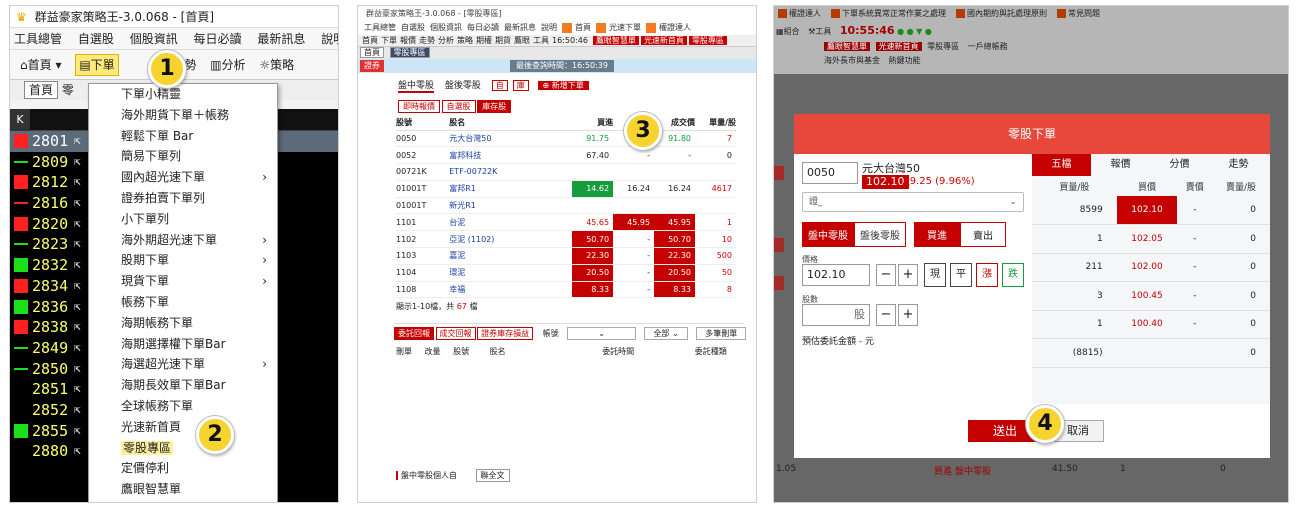 The width and height of the screenshot is (1297, 514). I want to click on quick-red-button: 光速新首頁, so click(663, 40).